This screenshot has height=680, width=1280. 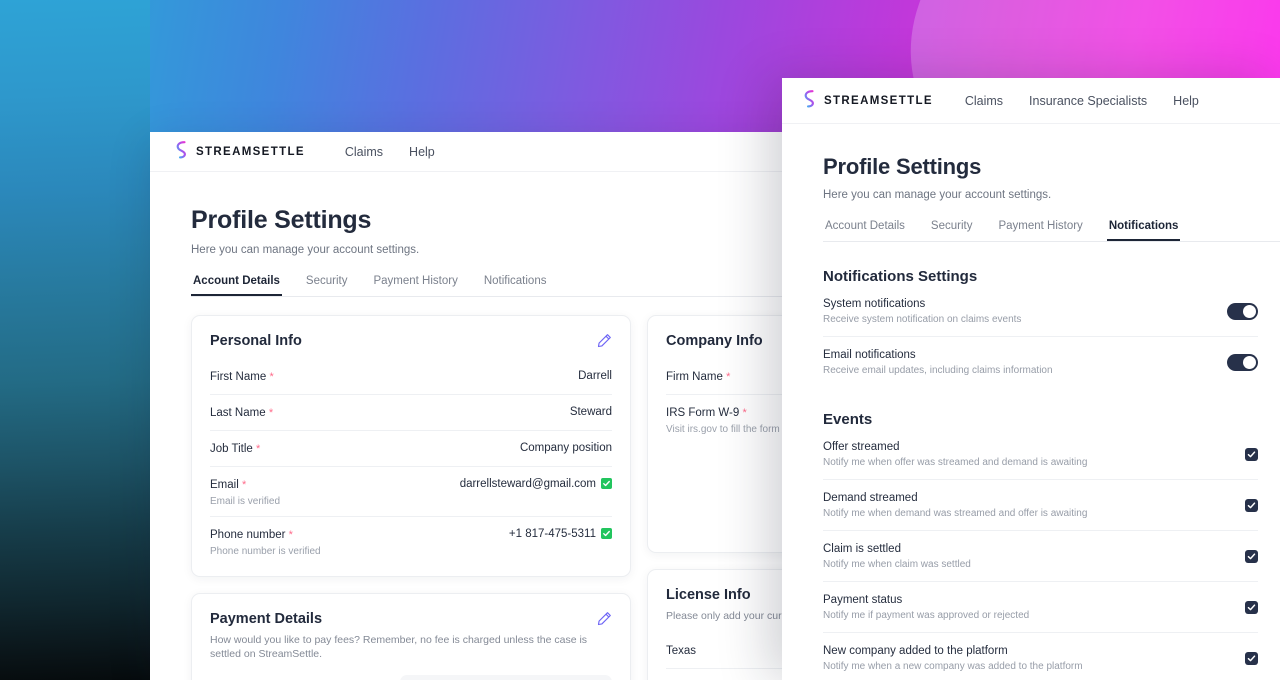 What do you see at coordinates (565, 447) in the screenshot?
I see `row-value: Company position` at bounding box center [565, 447].